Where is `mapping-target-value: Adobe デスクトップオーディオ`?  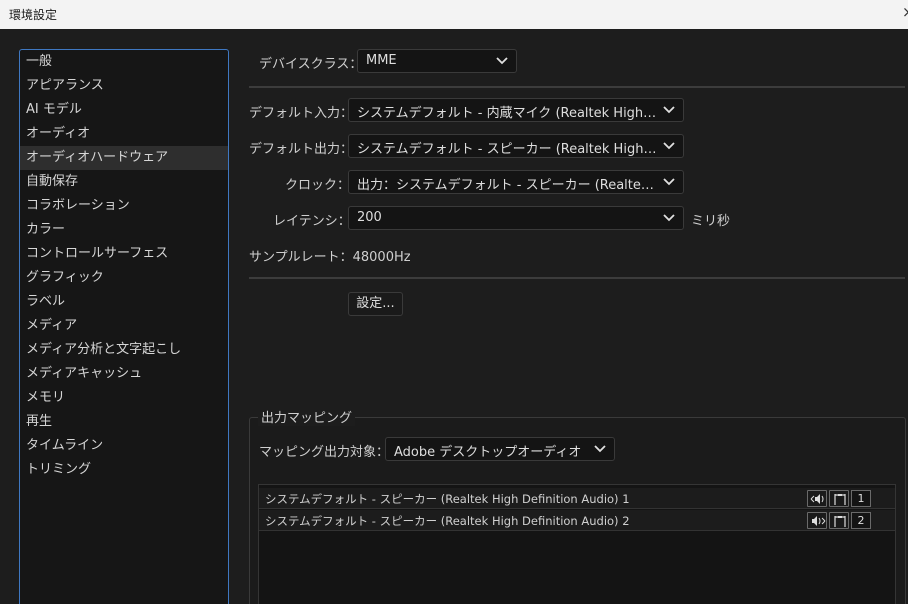 mapping-target-value: Adobe デスクトップオーディオ is located at coordinates (488, 452).